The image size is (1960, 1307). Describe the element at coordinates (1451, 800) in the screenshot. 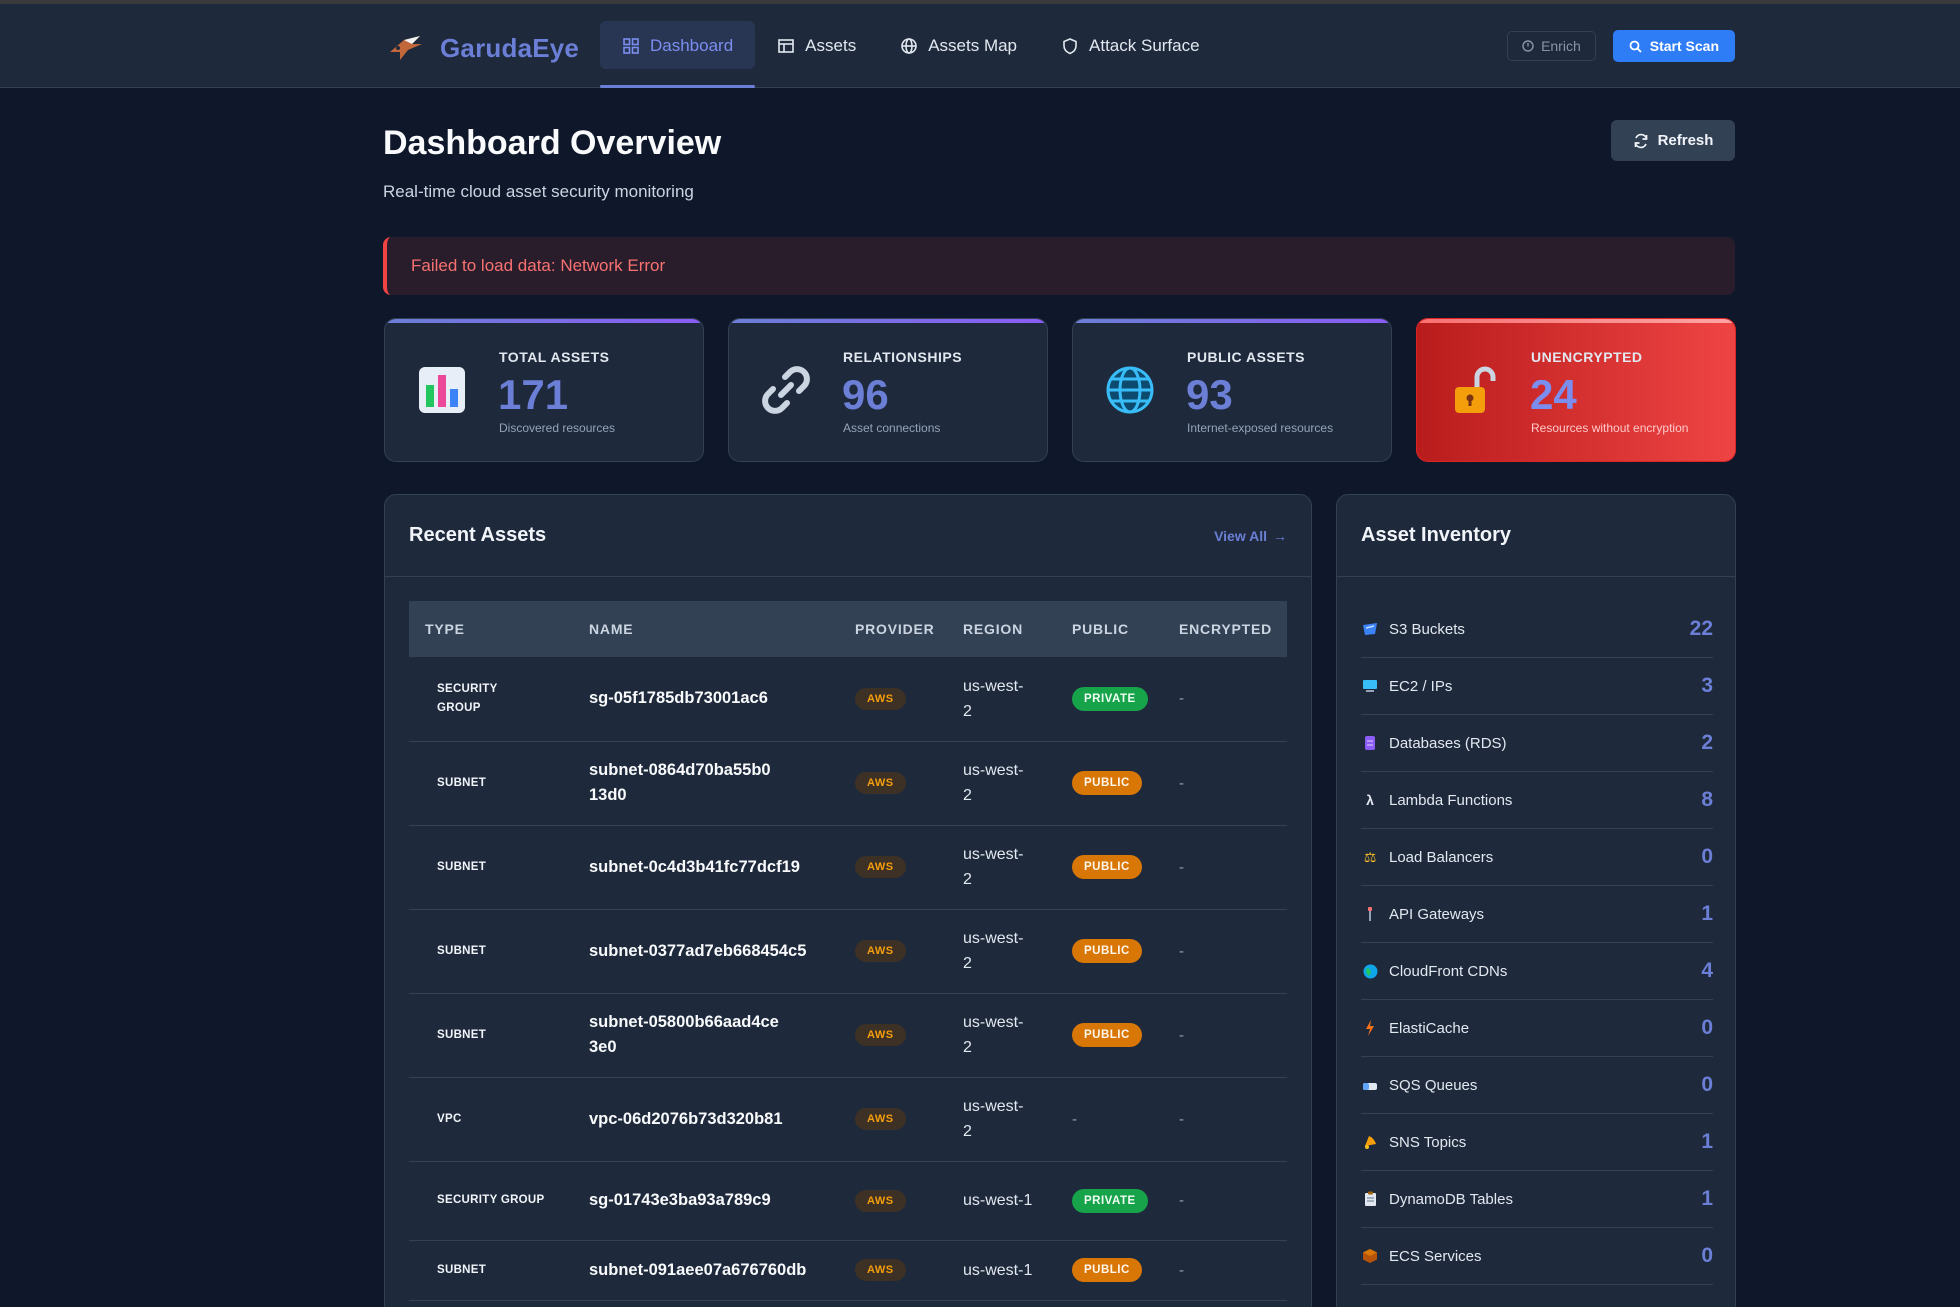

I see `inventory-label: Lambda Functions` at that location.